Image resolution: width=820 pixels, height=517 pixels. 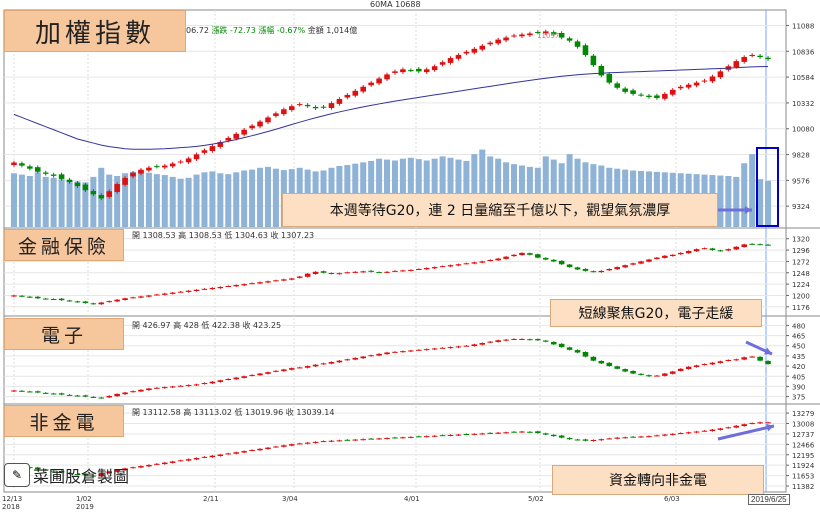 I want to click on x-tick-label: 12/13, so click(x=12, y=499).